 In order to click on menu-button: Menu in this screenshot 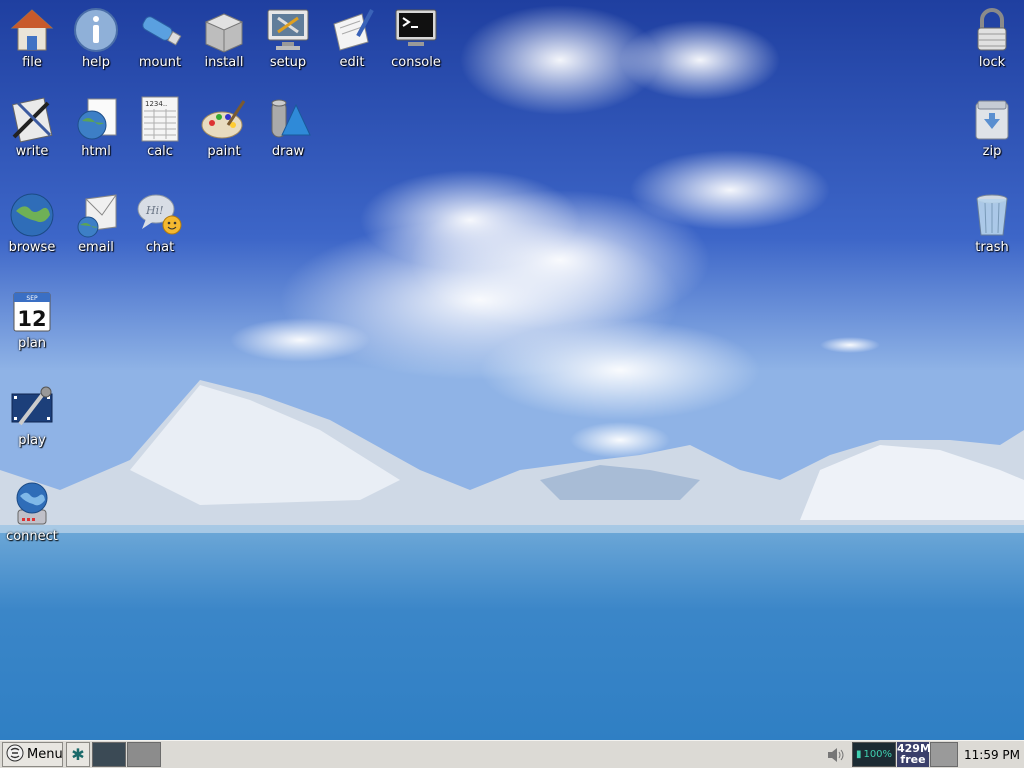, I will do `click(32, 754)`.